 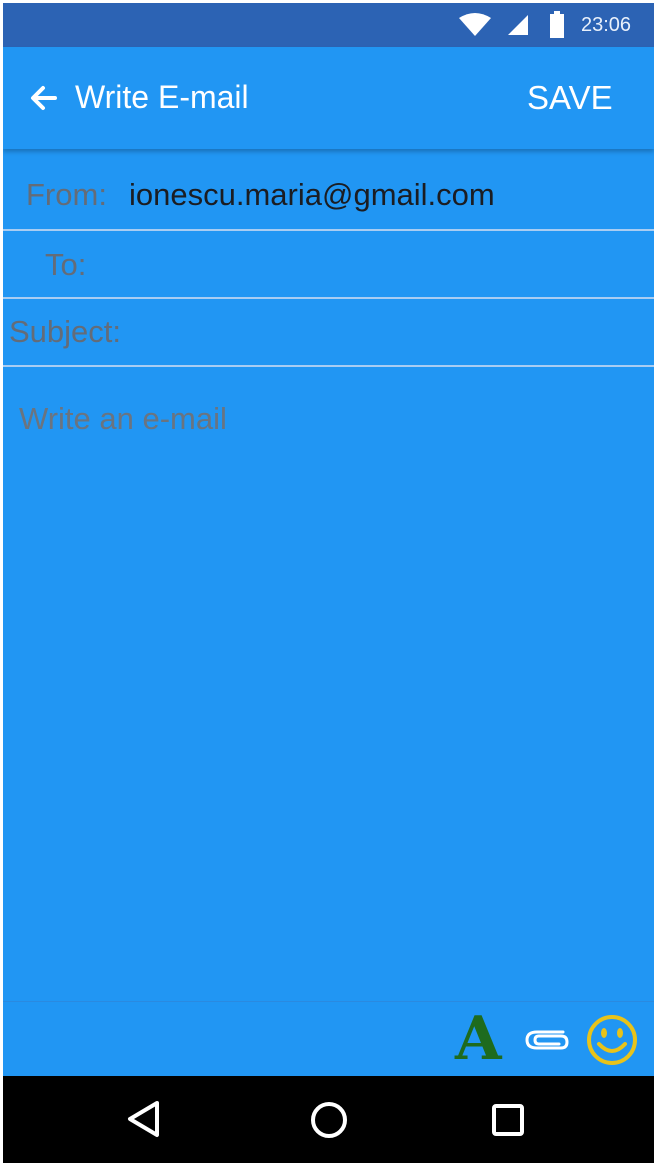 I want to click on nav-back-icon, so click(x=143, y=1119).